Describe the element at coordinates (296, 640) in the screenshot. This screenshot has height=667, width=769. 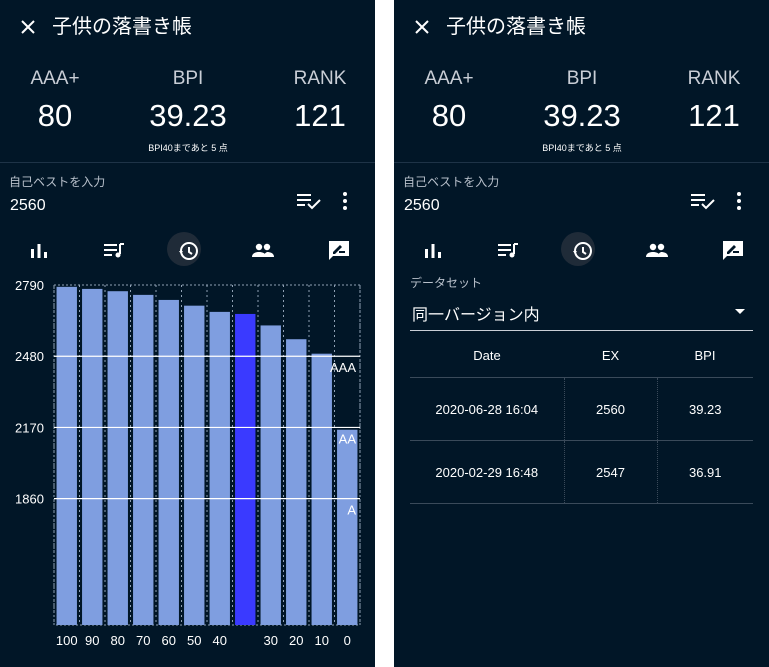
I see `x-tick-label: 20` at that location.